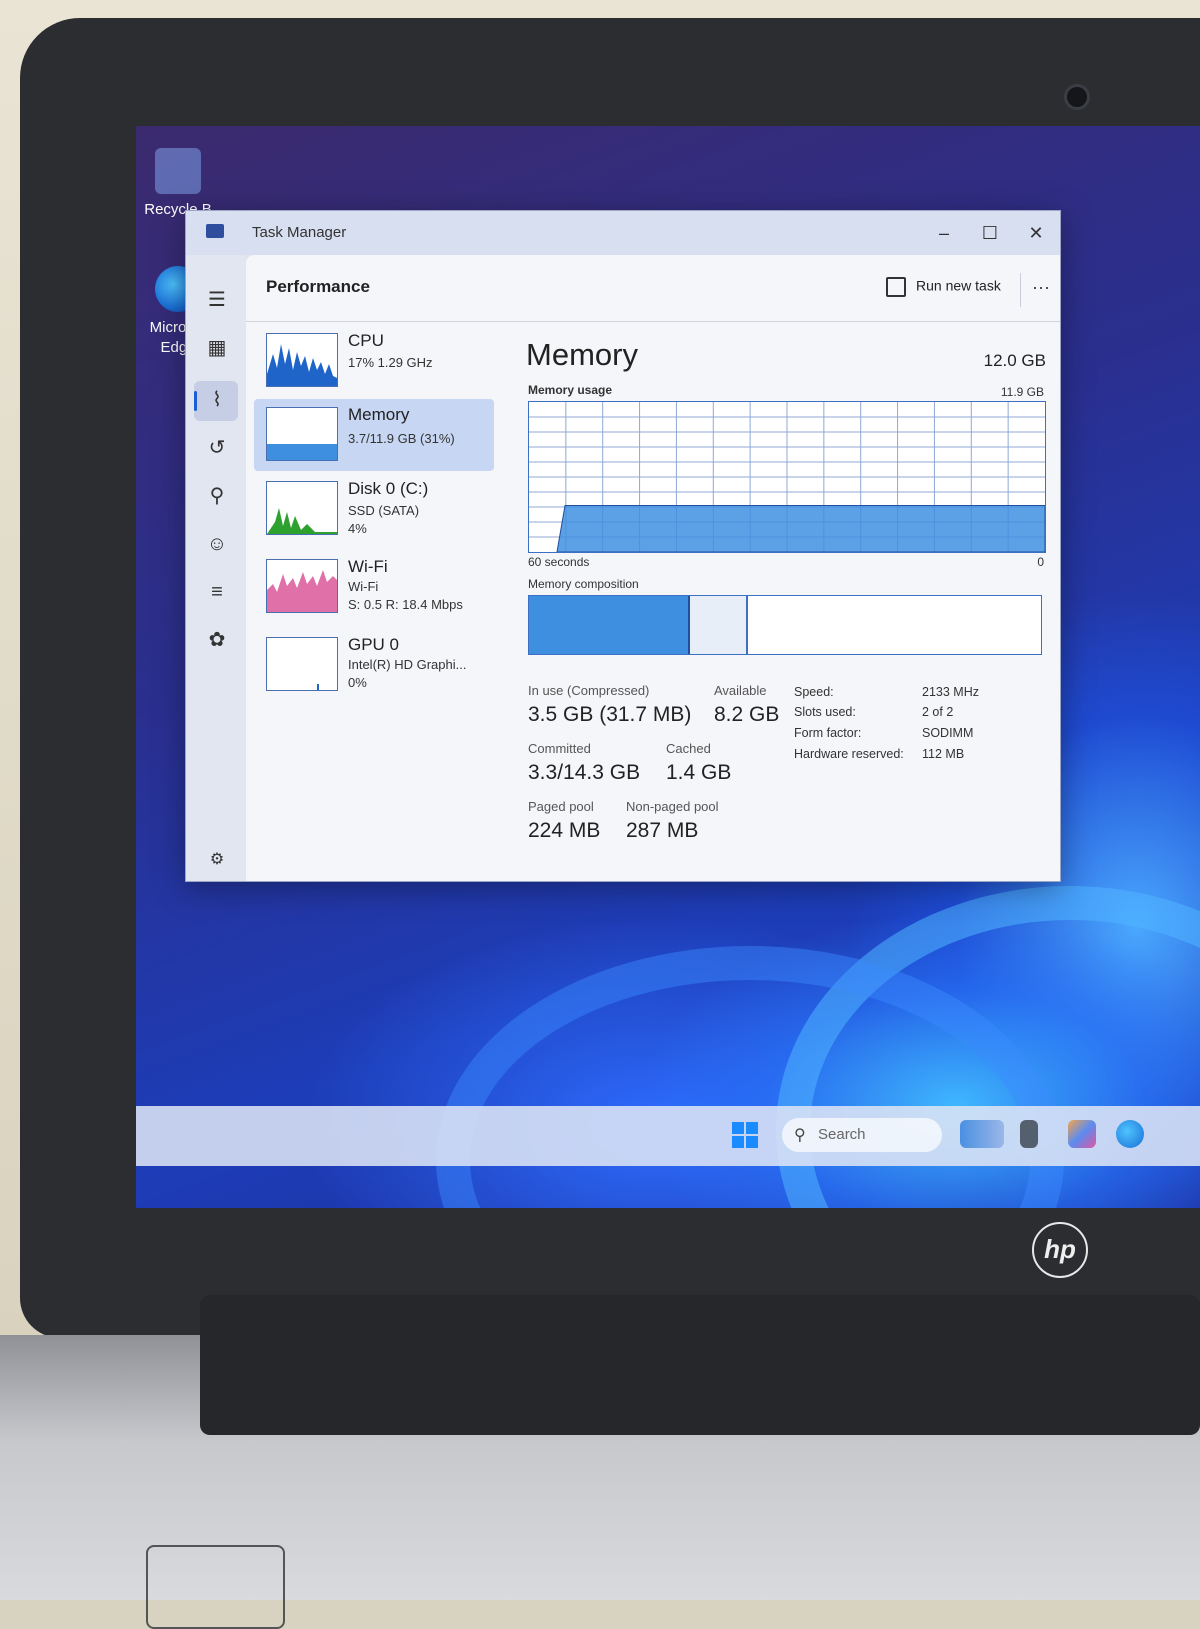 Image resolution: width=1200 pixels, height=1629 pixels. What do you see at coordinates (318, 286) in the screenshot?
I see `page-title: Performance` at bounding box center [318, 286].